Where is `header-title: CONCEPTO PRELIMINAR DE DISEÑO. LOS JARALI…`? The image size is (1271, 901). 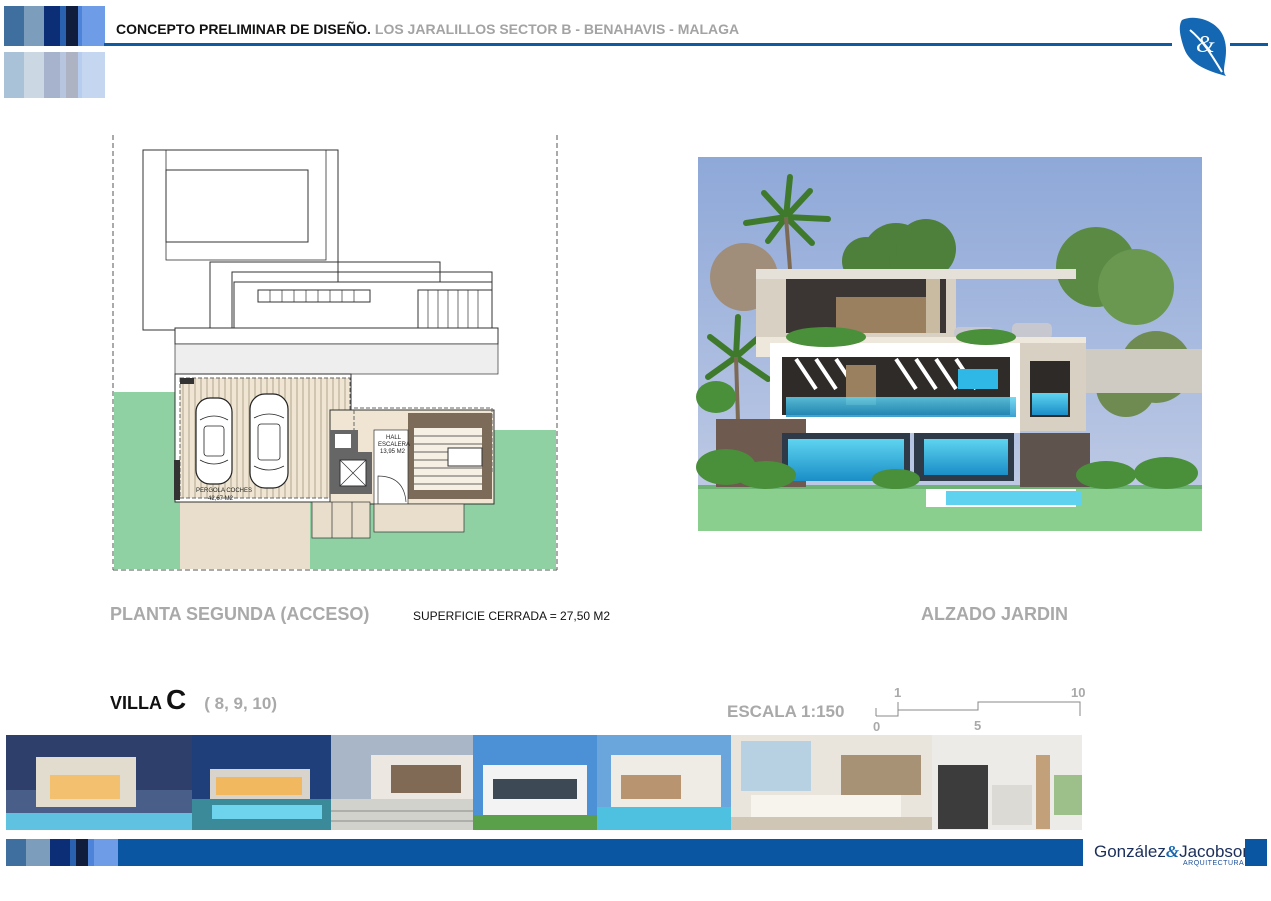
header-title: CONCEPTO PRELIMINAR DE DISEÑO. LOS JARALI… is located at coordinates (428, 29).